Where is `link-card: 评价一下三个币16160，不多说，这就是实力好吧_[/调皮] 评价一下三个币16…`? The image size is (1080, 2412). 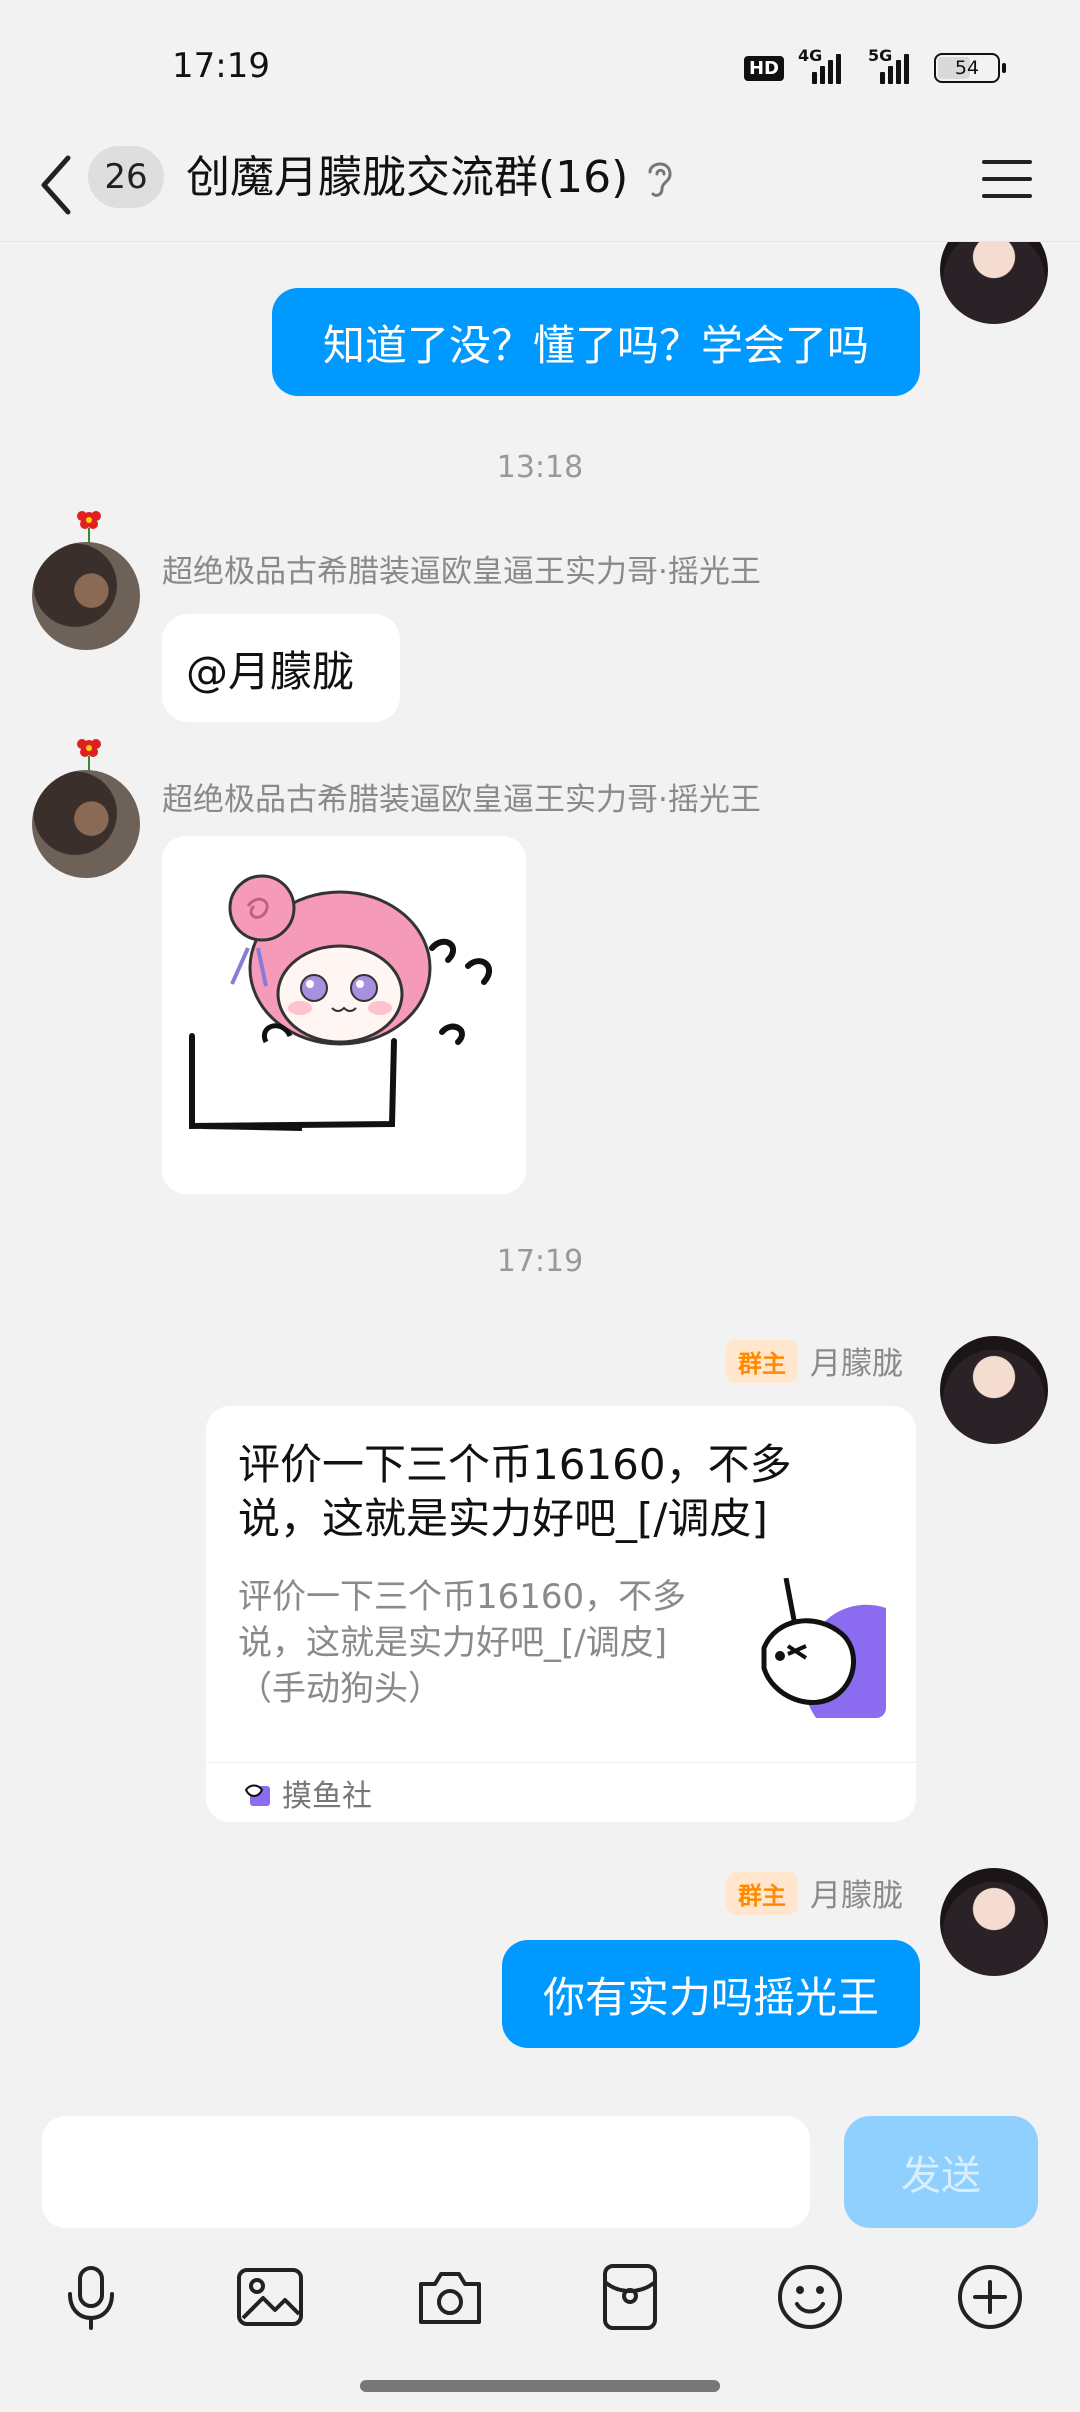
link-card: 评价一下三个币16160，不多说，这就是实力好吧_[/调皮] 评价一下三个币16… is located at coordinates (561, 1614).